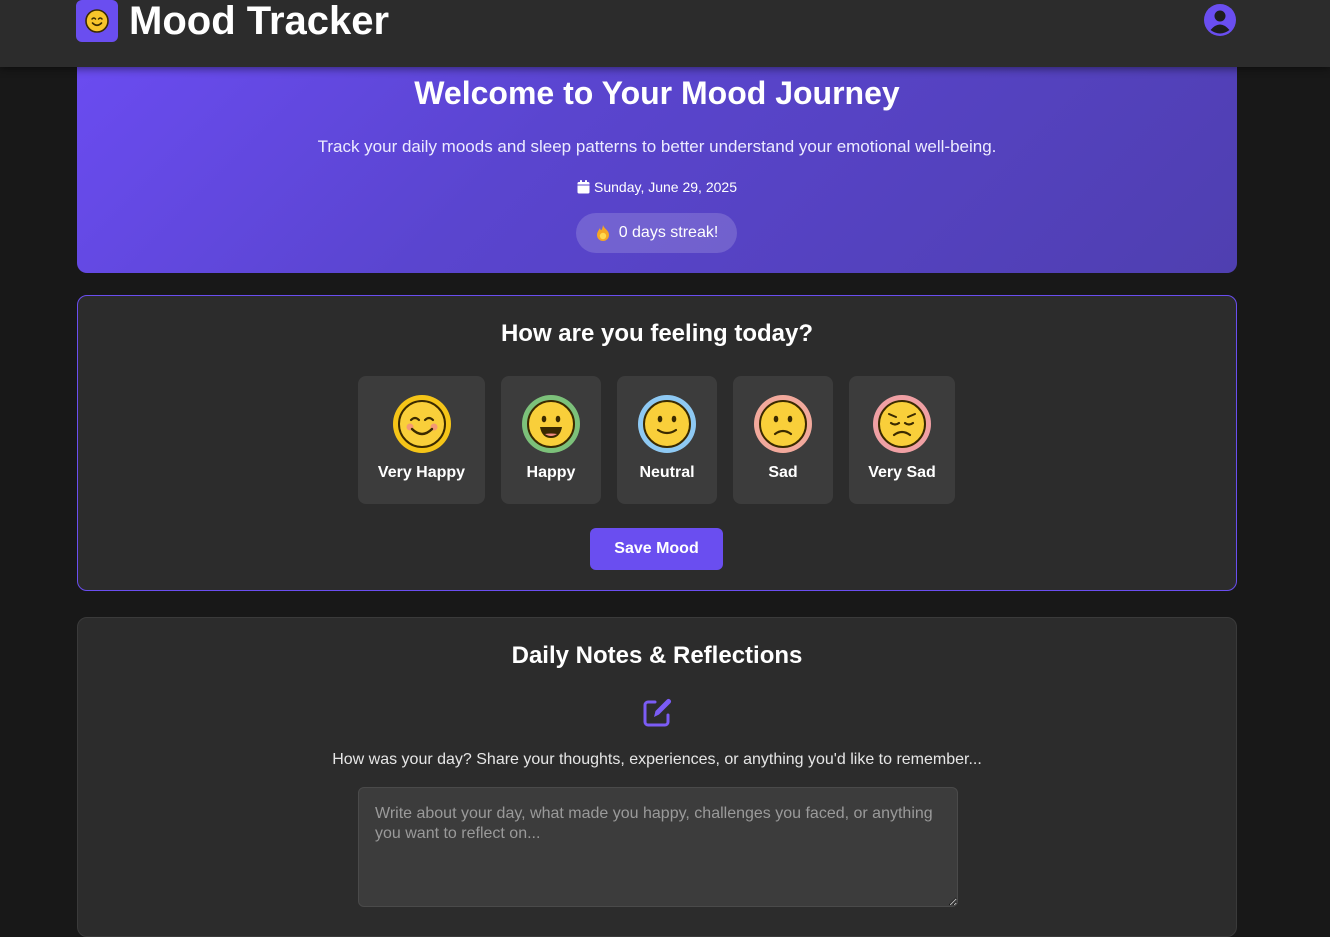  Describe the element at coordinates (421, 424) in the screenshot. I see `very-happy-face-icon` at that location.